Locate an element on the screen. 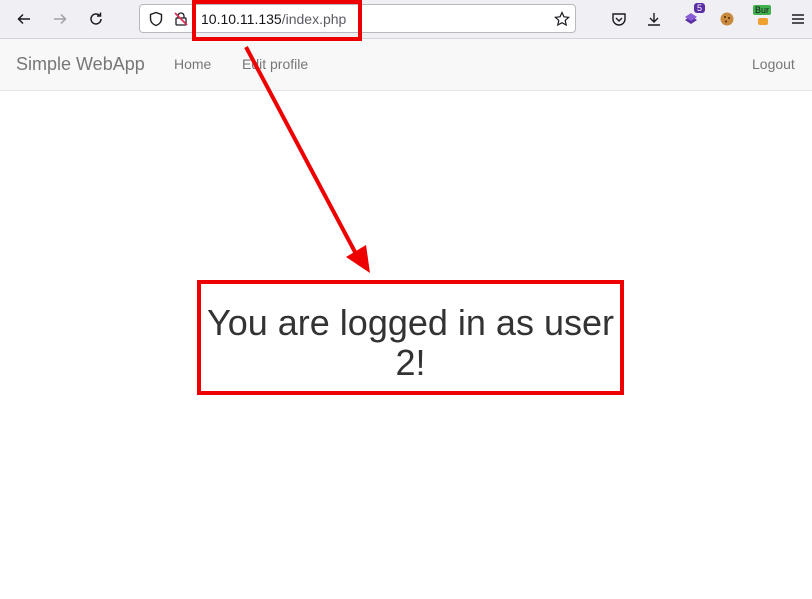  site-navbar: Simple WebApp Home Edit profile Logout is located at coordinates (406, 65).